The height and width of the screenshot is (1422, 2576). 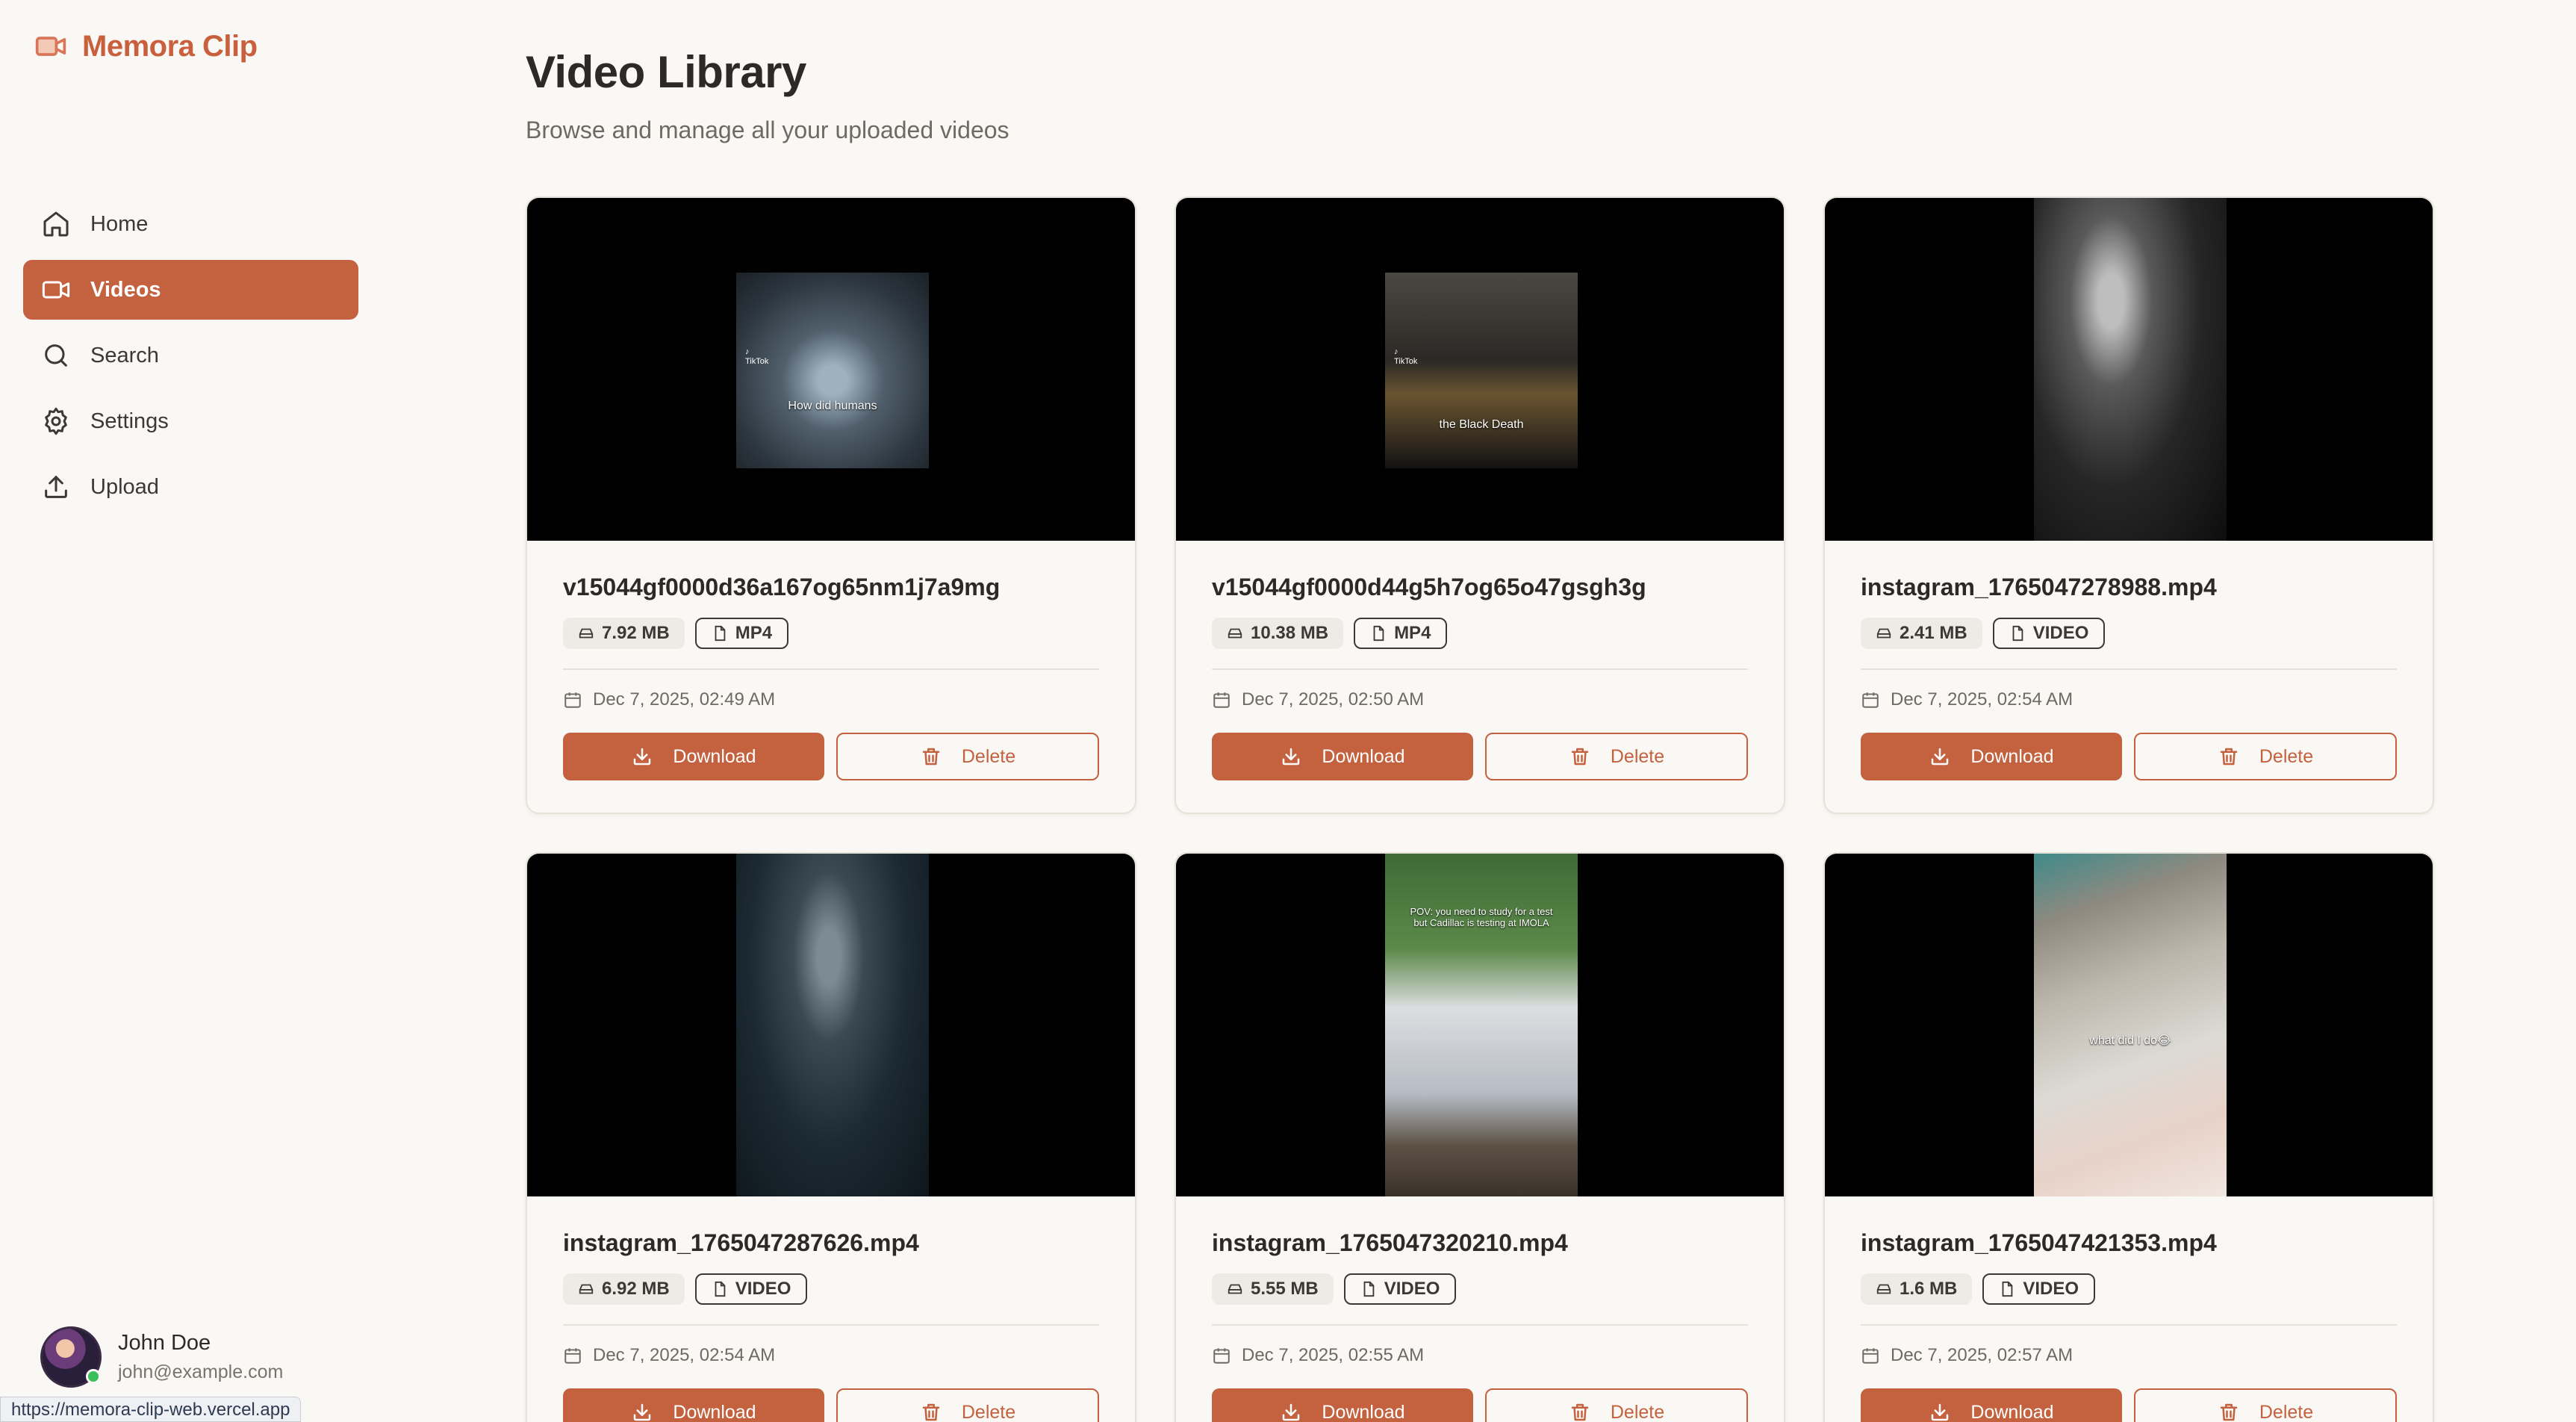 What do you see at coordinates (831, 1355) in the screenshot?
I see `upload-date: Dec 7, 2025, 02:54 AM` at bounding box center [831, 1355].